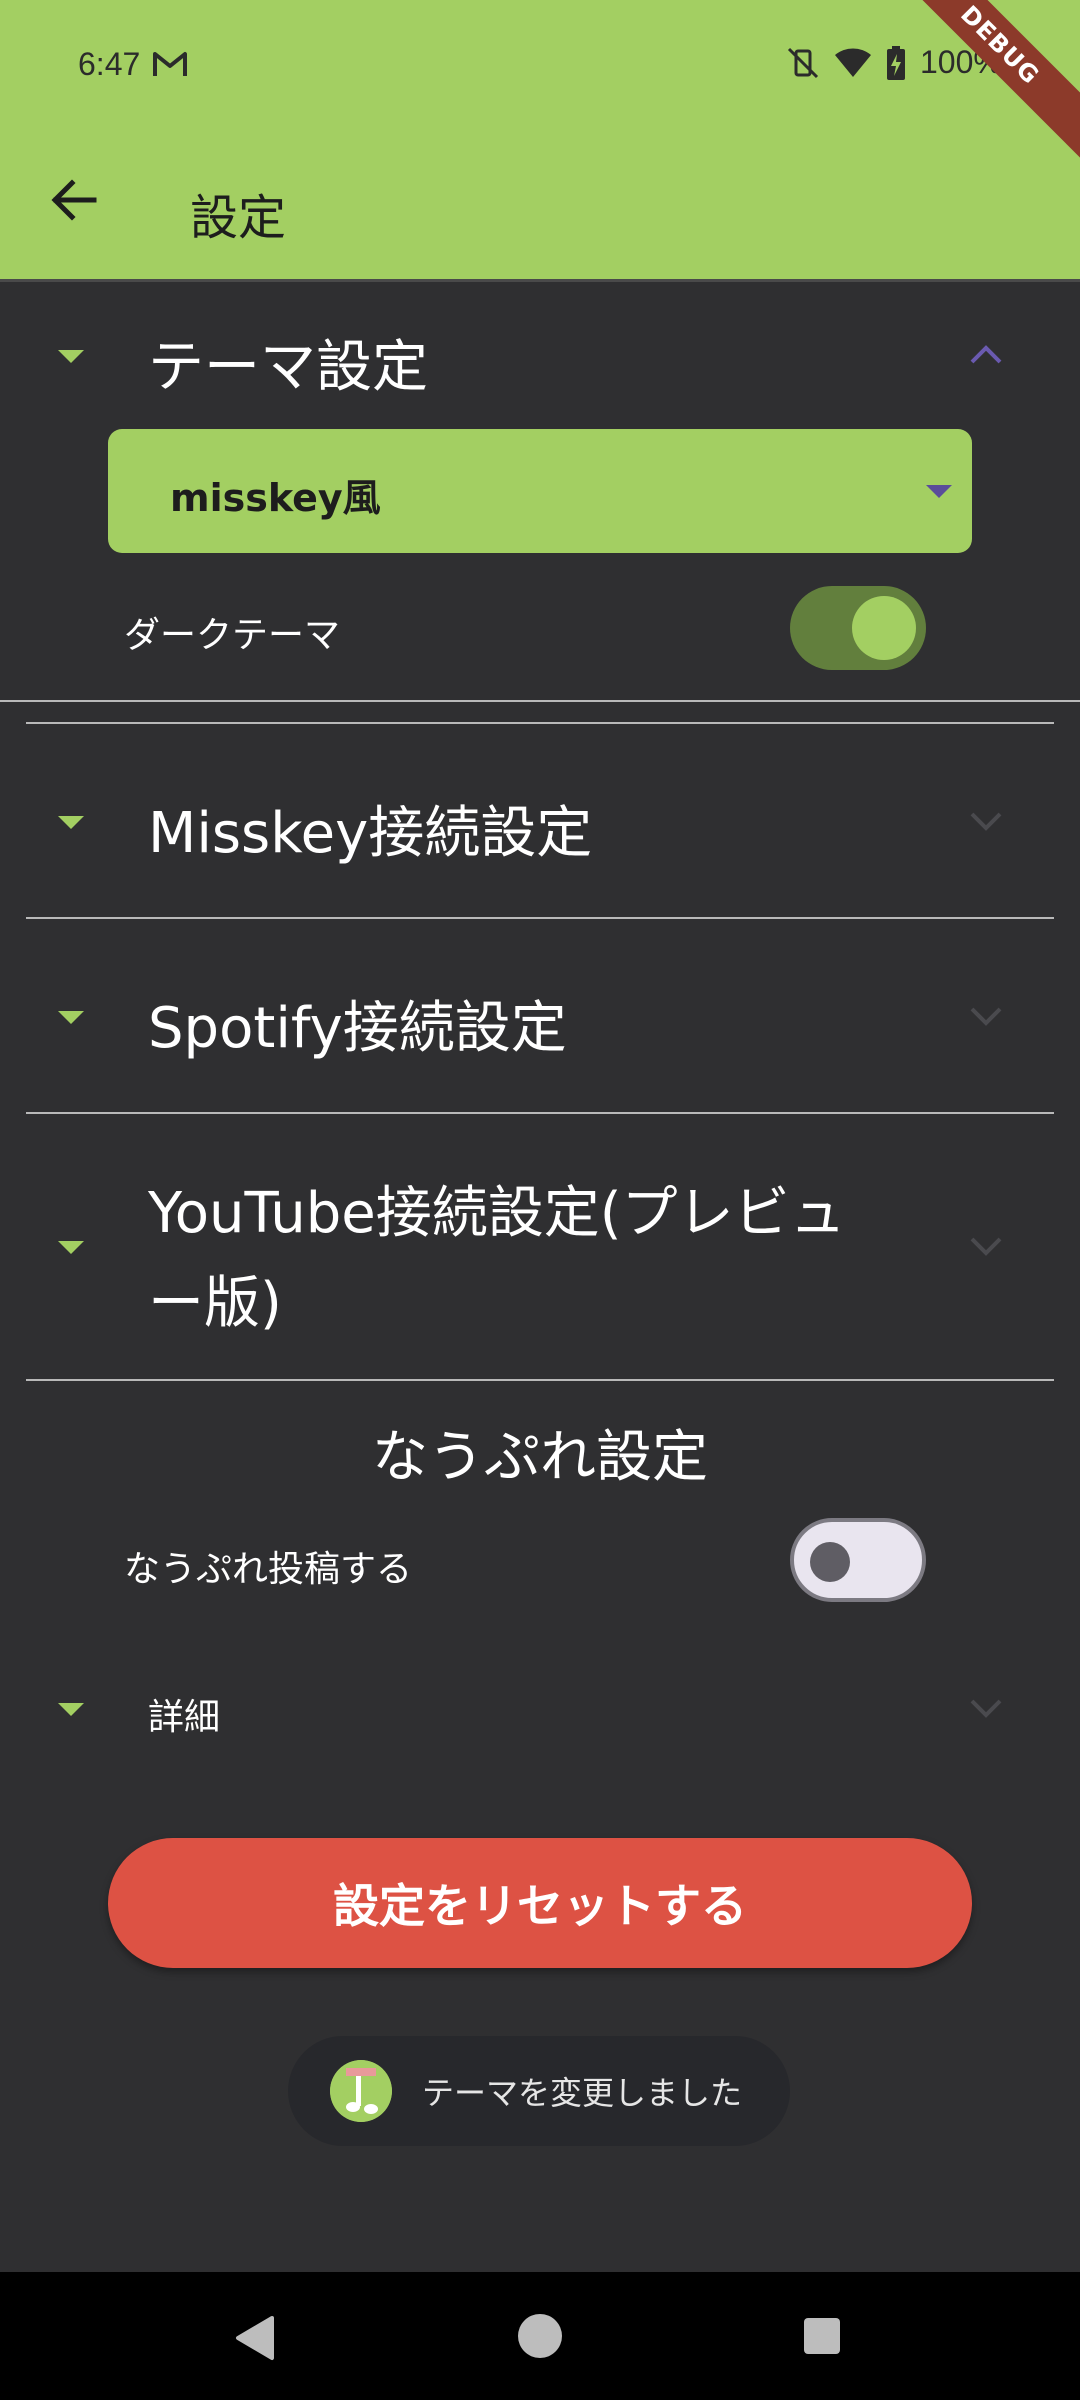 This screenshot has width=1080, height=2400. Describe the element at coordinates (497, 1213) in the screenshot. I see `youtube-section-title-line1: YouTube接続設定(プレビュ` at that location.